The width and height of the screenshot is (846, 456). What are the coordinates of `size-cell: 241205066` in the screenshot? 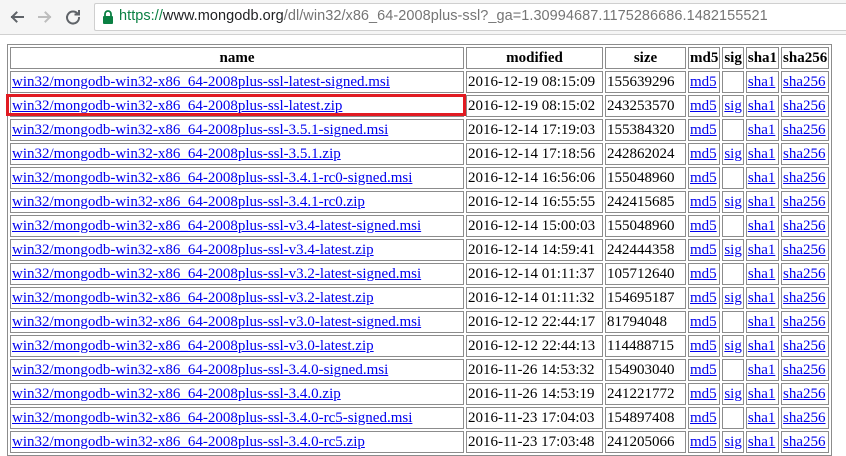 It's located at (645, 442).